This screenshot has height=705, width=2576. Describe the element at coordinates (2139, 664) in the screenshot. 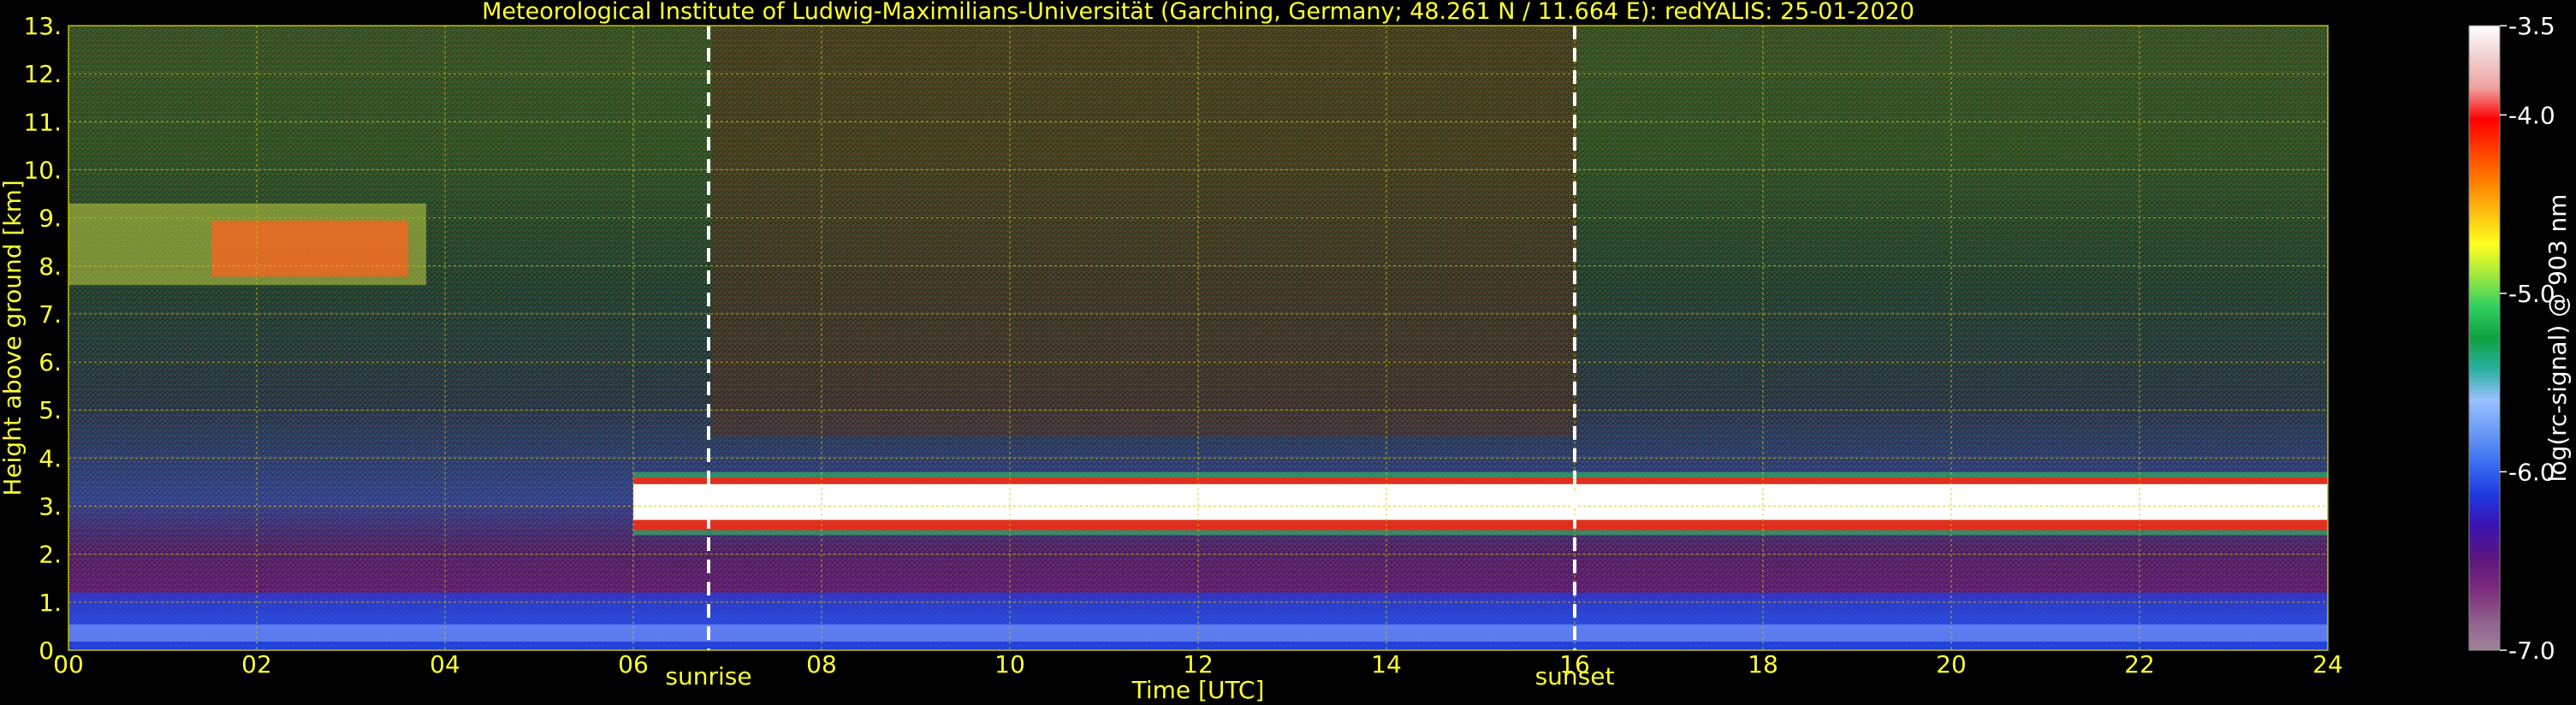

I see `x-tick-label: 22` at that location.